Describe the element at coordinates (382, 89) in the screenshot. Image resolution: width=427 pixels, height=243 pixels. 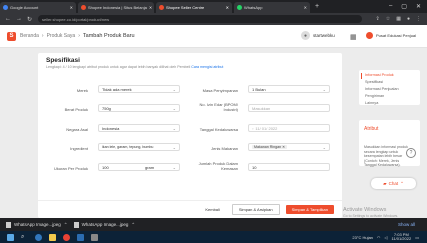
I see `nav-item-sales: Informasi Penjualan` at that location.